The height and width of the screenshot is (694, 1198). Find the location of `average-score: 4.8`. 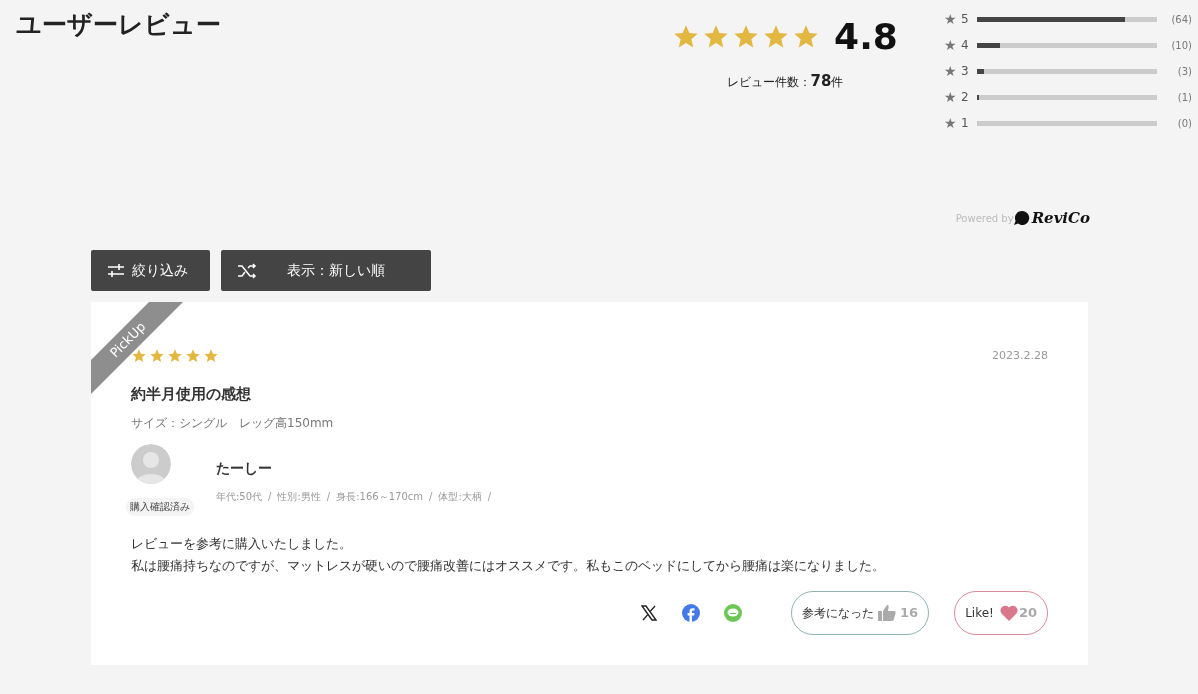

average-score: 4.8 is located at coordinates (866, 37).